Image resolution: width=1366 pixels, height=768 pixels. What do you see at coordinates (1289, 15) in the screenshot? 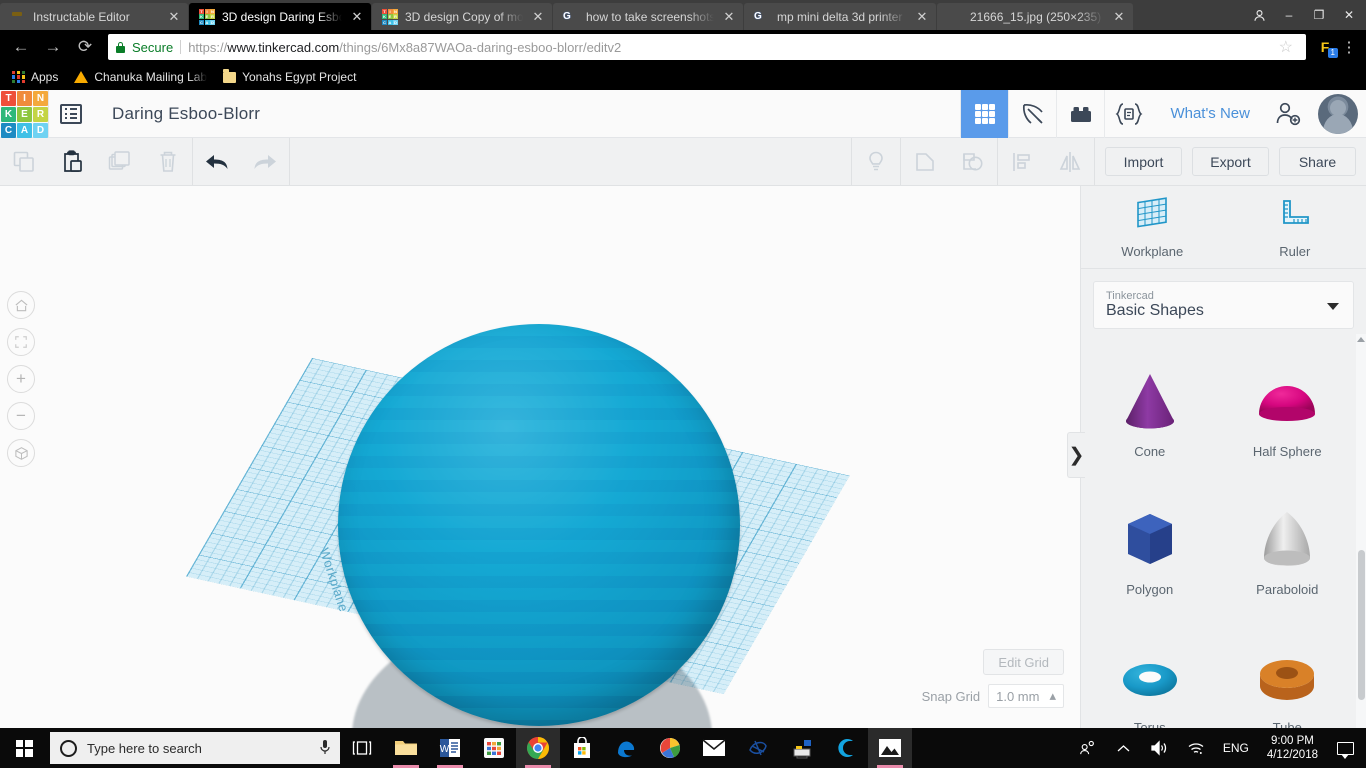
I see `minimize-button: –` at bounding box center [1289, 15].